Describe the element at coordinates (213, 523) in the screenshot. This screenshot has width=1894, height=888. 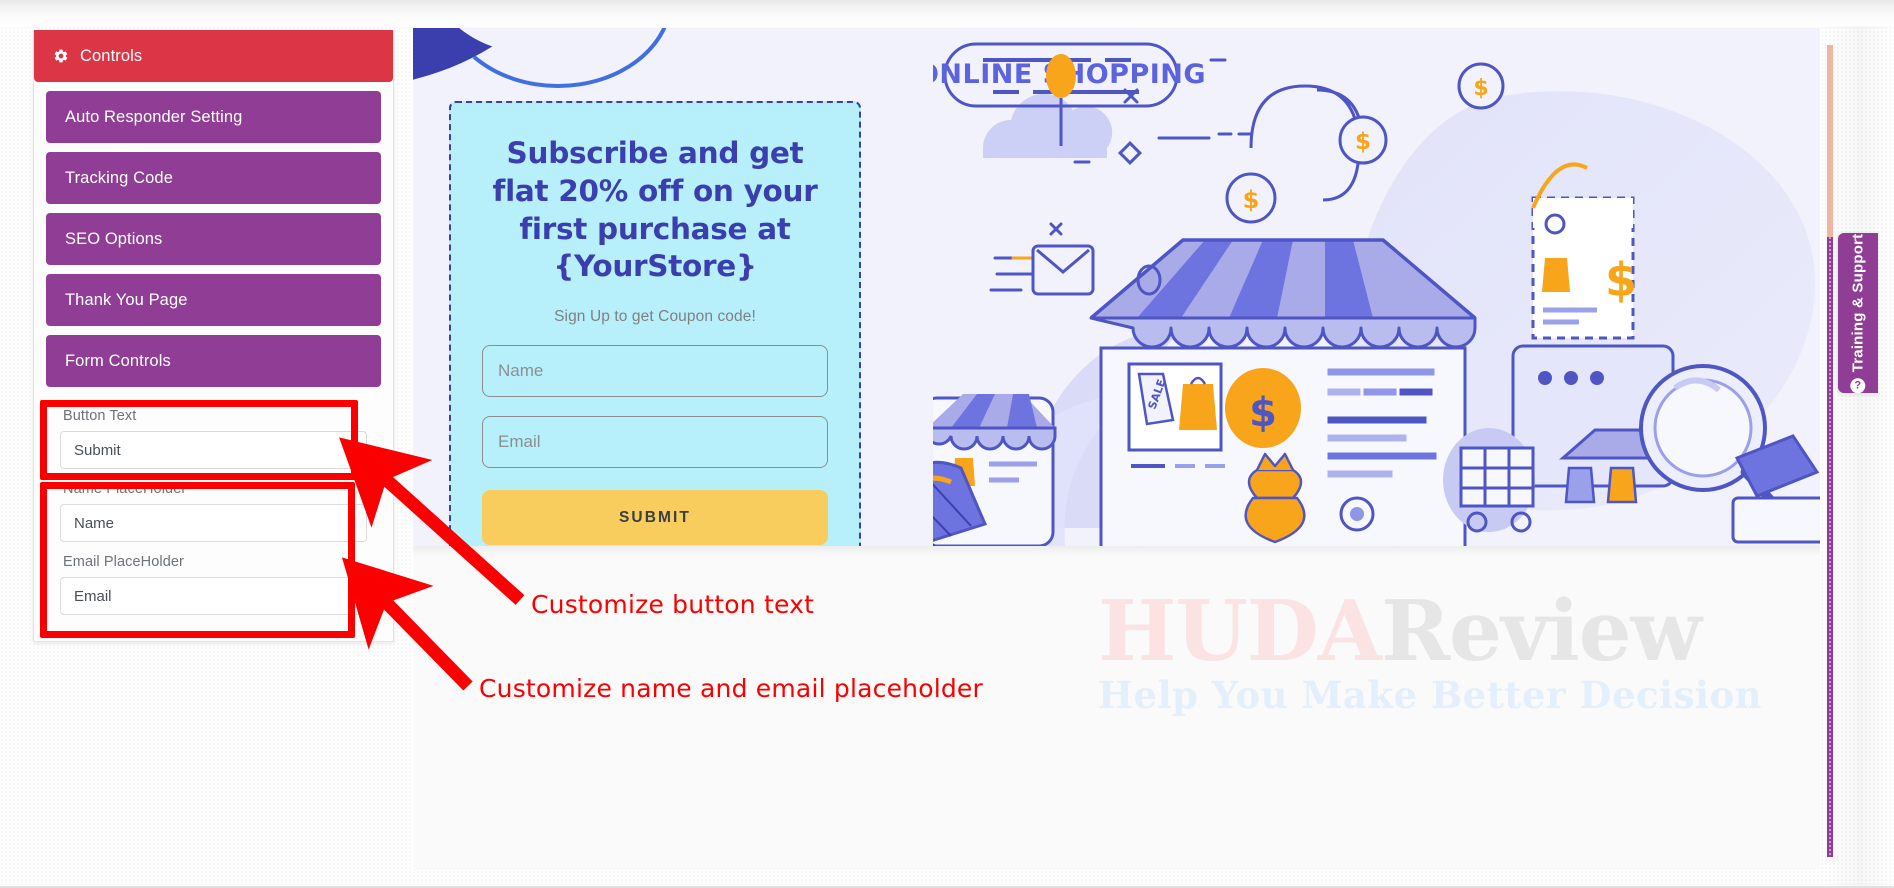
I see `name-placeholder-input: Name` at that location.